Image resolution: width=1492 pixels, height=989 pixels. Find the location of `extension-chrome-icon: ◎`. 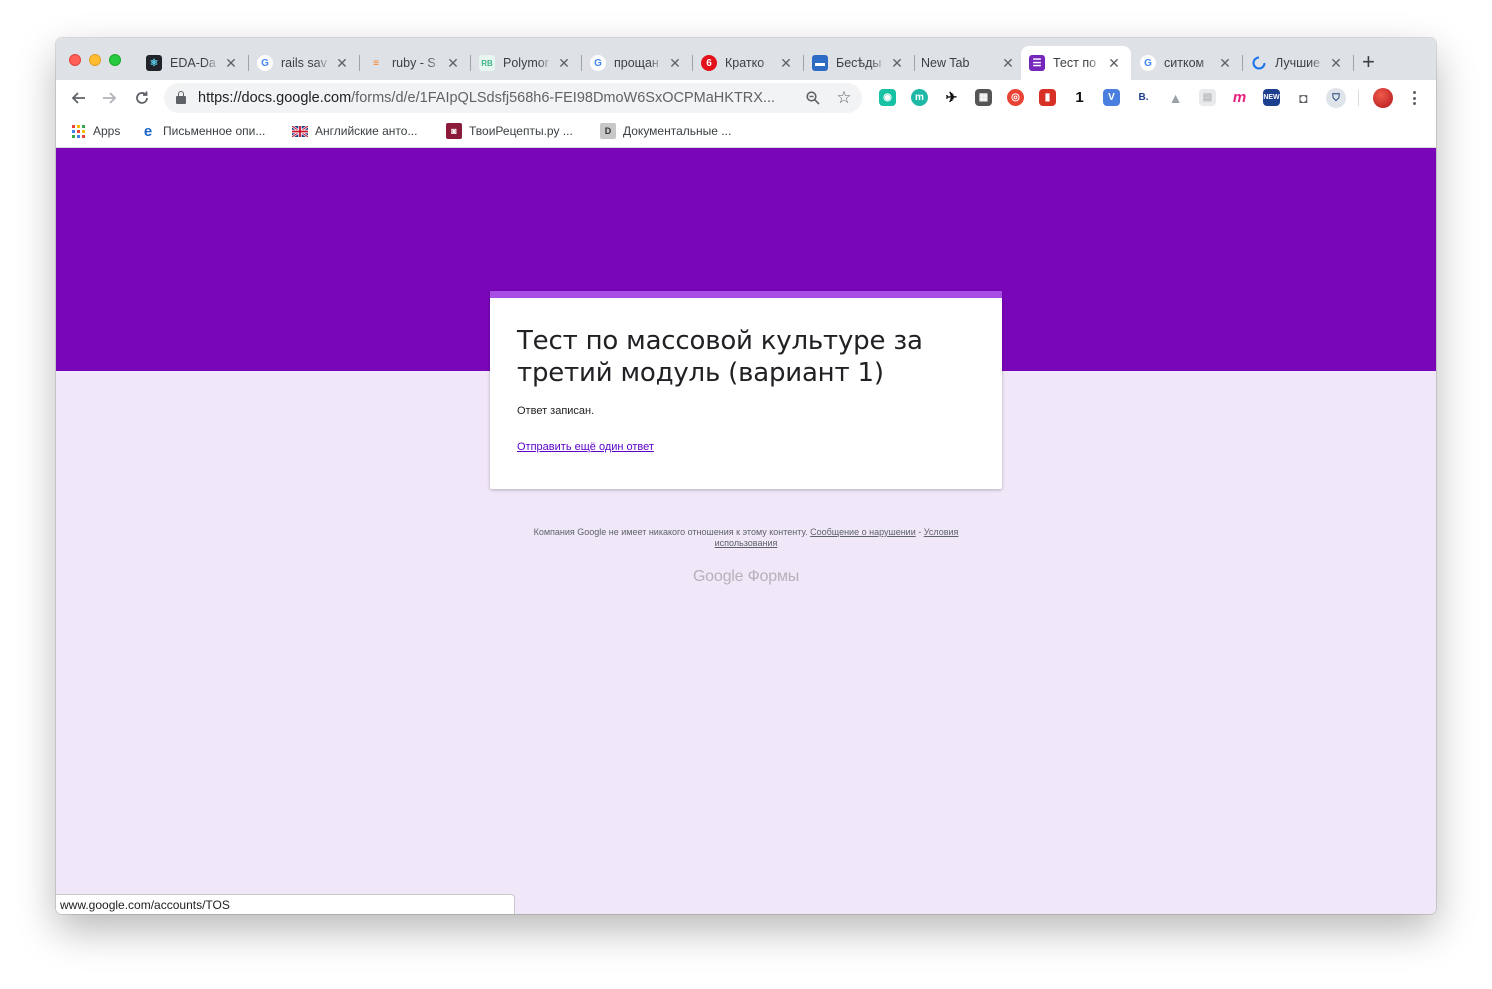

extension-chrome-icon: ◎ is located at coordinates (1015, 97).